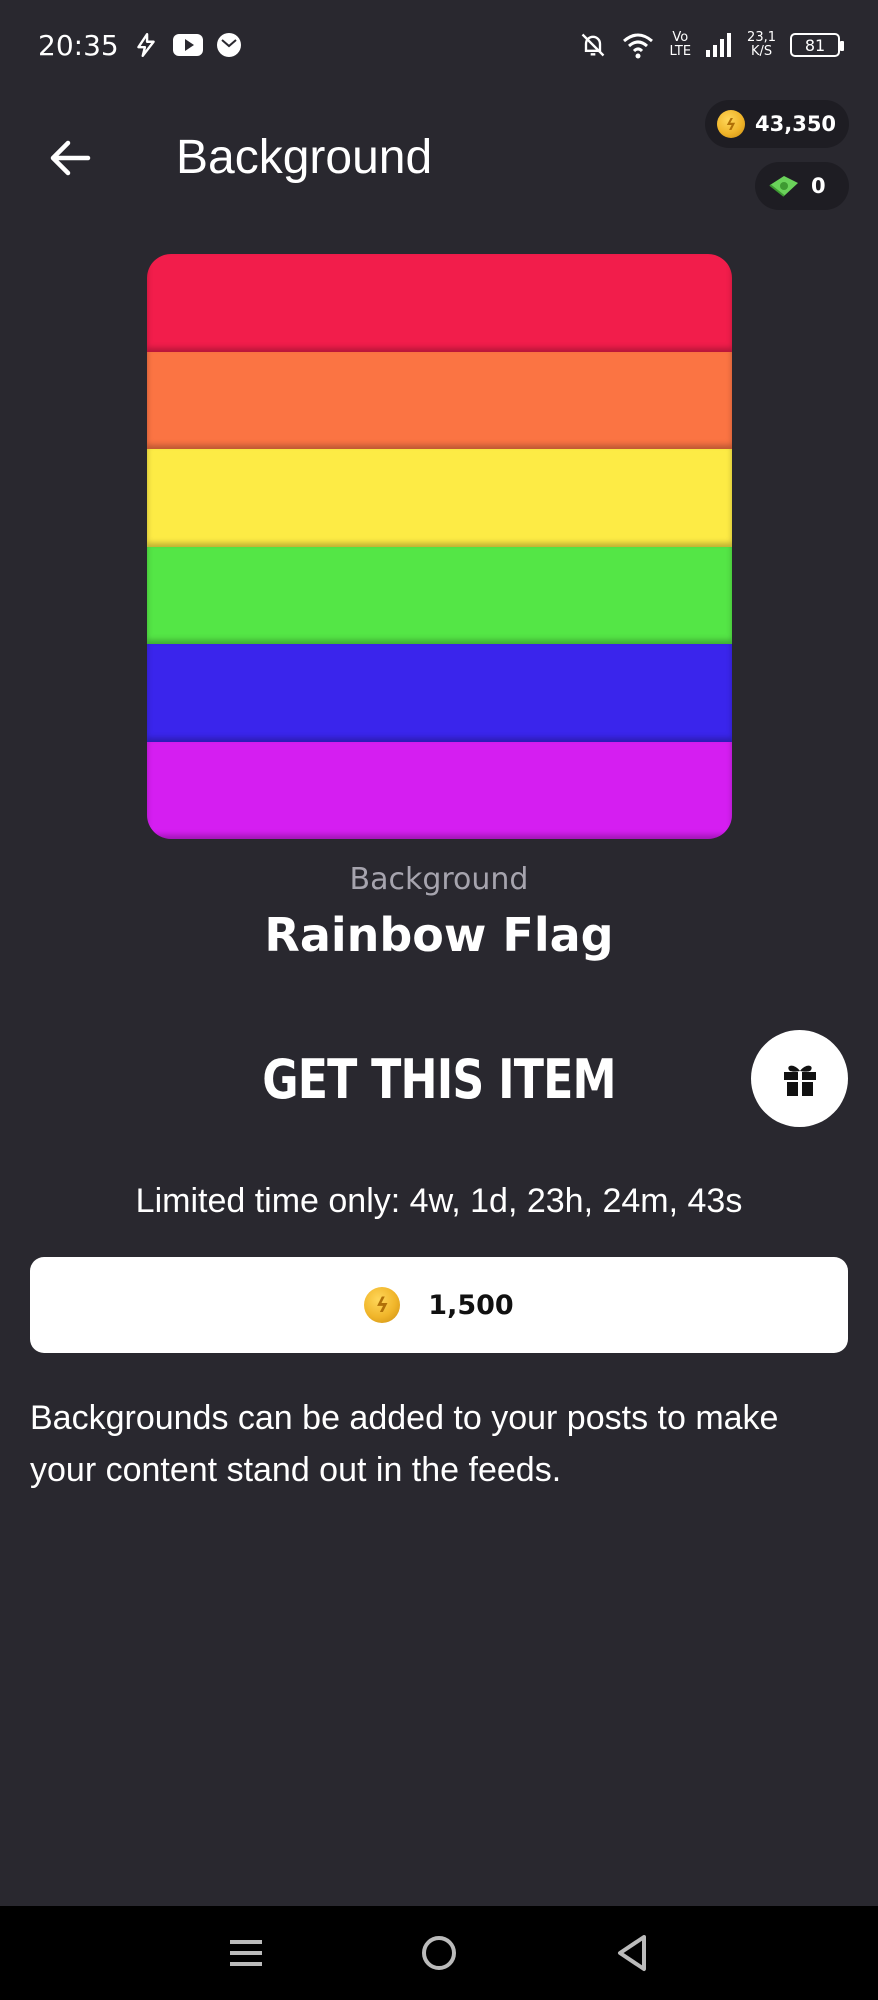 The image size is (878, 2000). I want to click on battery-level: 81, so click(815, 45).